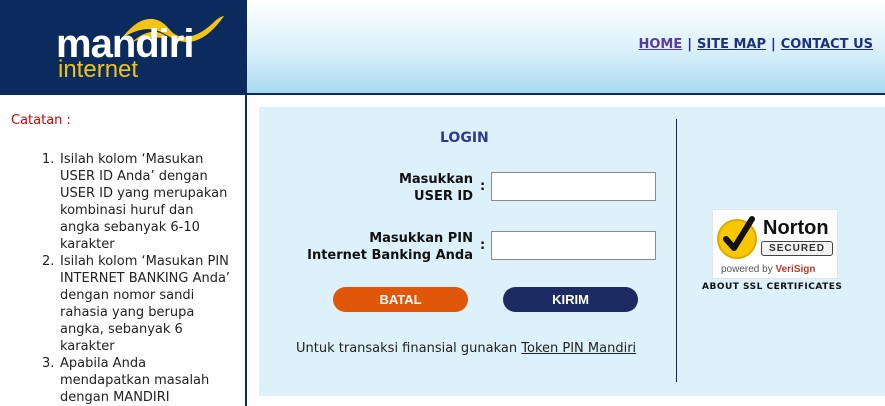 This screenshot has height=406, width=885. Describe the element at coordinates (421, 238) in the screenshot. I see `pin-label-line1: Masukkan PIN` at that location.